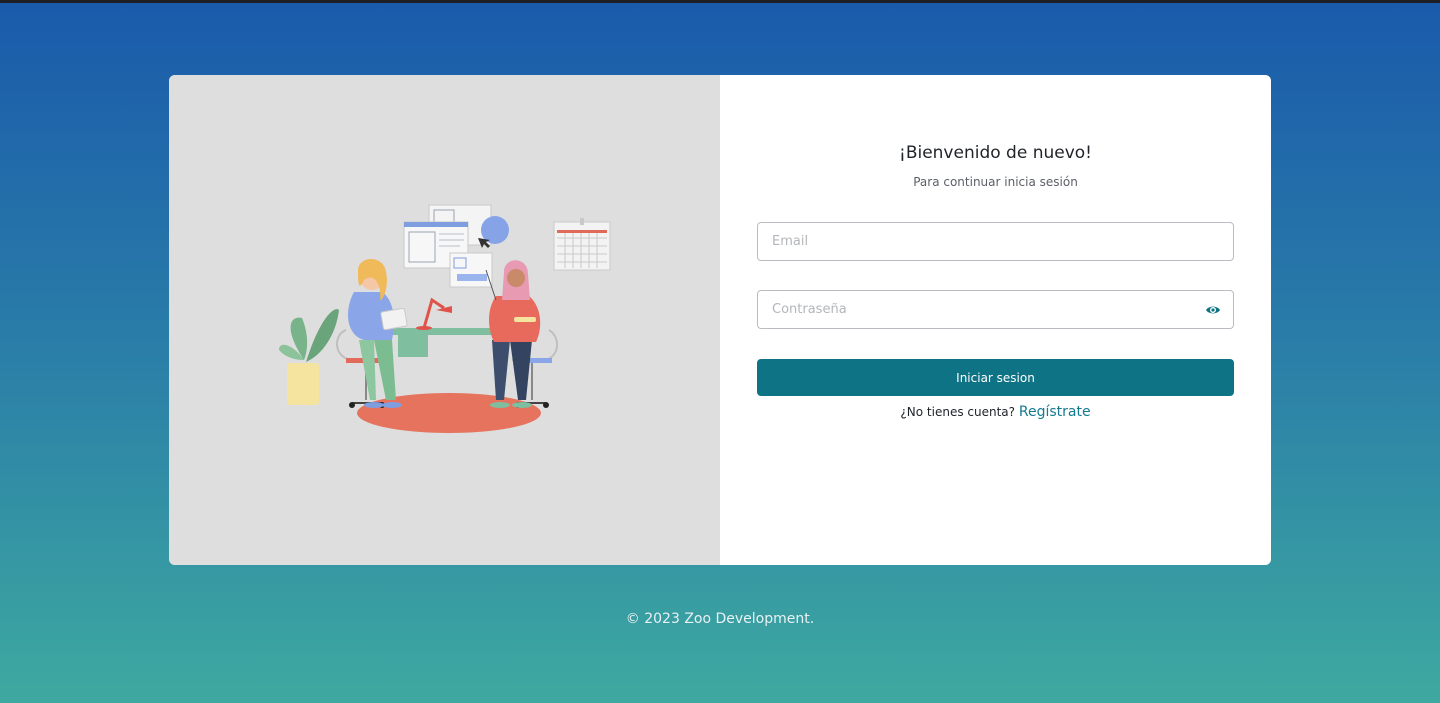 The image size is (1440, 703). Describe the element at coordinates (958, 412) in the screenshot. I see `no-account-text: ¿No tienes cuenta?` at that location.